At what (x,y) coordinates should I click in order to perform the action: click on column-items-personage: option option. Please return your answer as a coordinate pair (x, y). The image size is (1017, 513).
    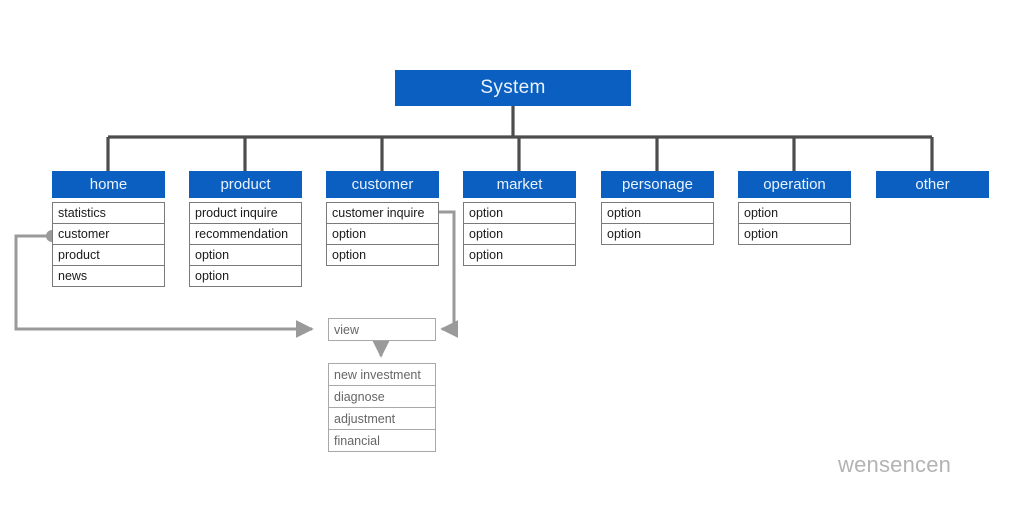
    Looking at the image, I should click on (657, 223).